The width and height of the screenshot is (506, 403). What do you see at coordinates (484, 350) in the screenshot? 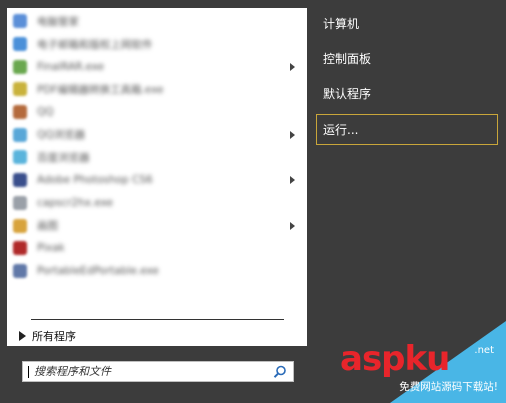
I see `watermark-domain: .net` at bounding box center [484, 350].